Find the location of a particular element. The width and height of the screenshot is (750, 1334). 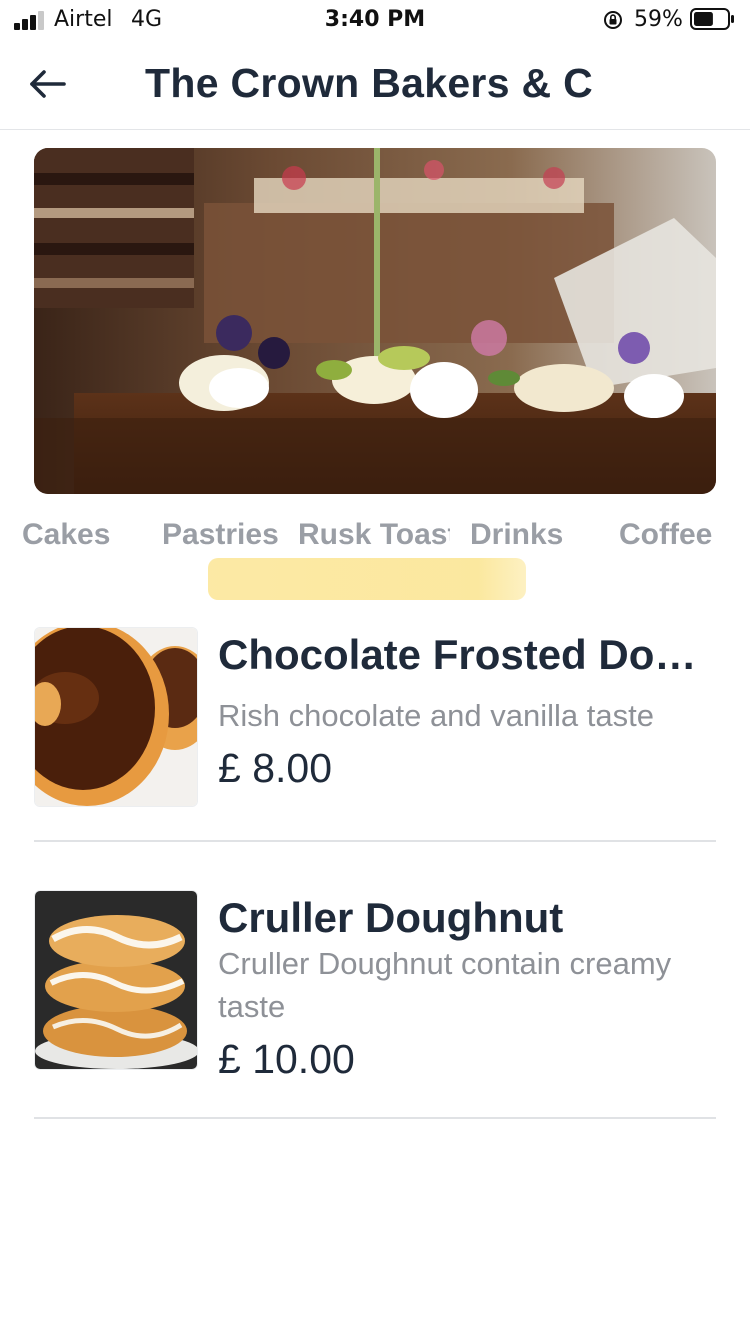

status-bar: Airtel 4G 3:40 PM 59% is located at coordinates (375, 20).